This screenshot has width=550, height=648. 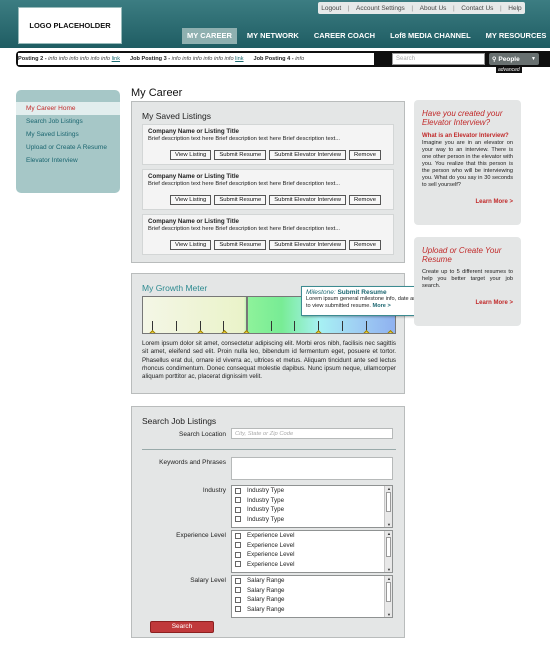 What do you see at coordinates (214, 490) in the screenshot?
I see `industry-label: Industry` at bounding box center [214, 490].